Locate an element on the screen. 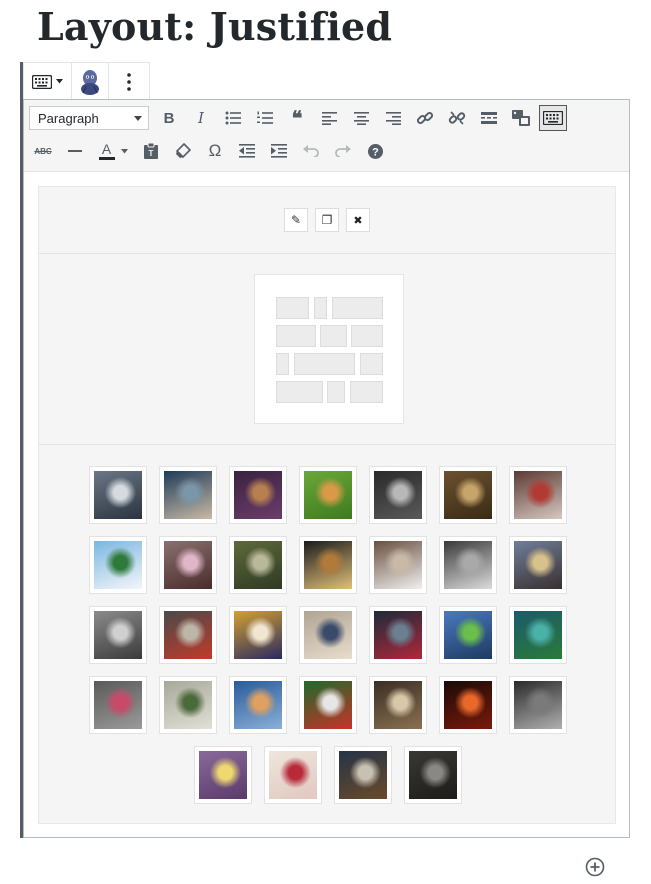  undo-button is located at coordinates (311, 151).